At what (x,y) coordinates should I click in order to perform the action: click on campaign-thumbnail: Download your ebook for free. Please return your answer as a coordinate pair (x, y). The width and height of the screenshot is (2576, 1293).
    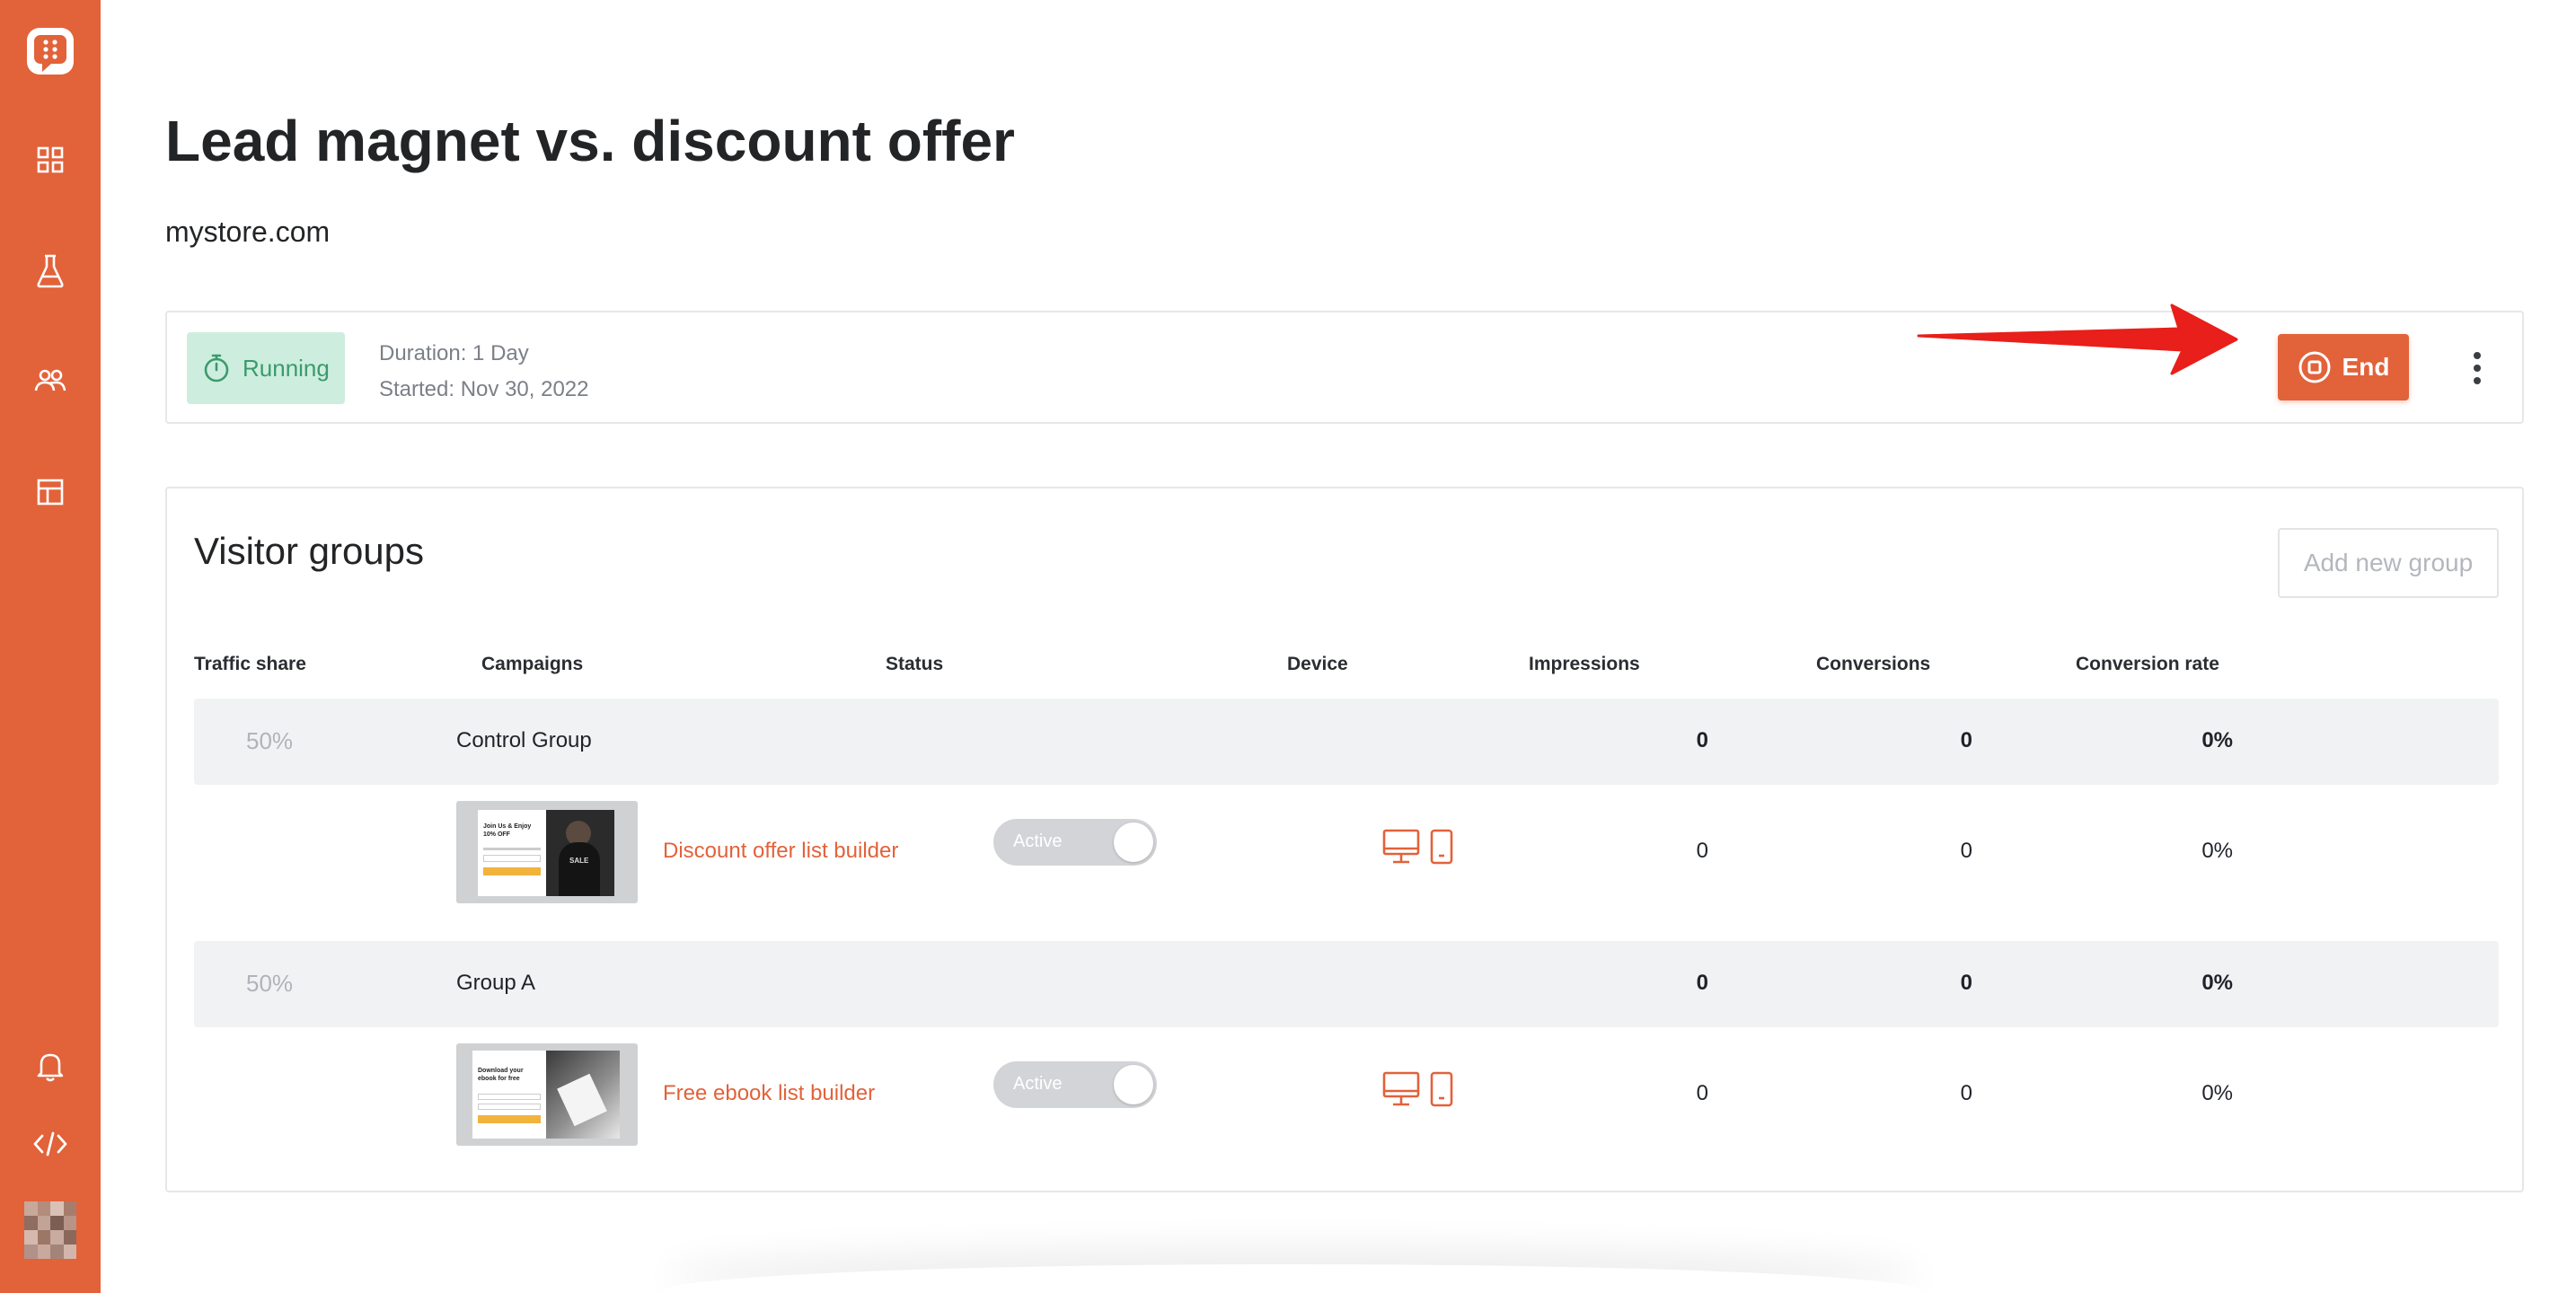
    Looking at the image, I should click on (547, 1094).